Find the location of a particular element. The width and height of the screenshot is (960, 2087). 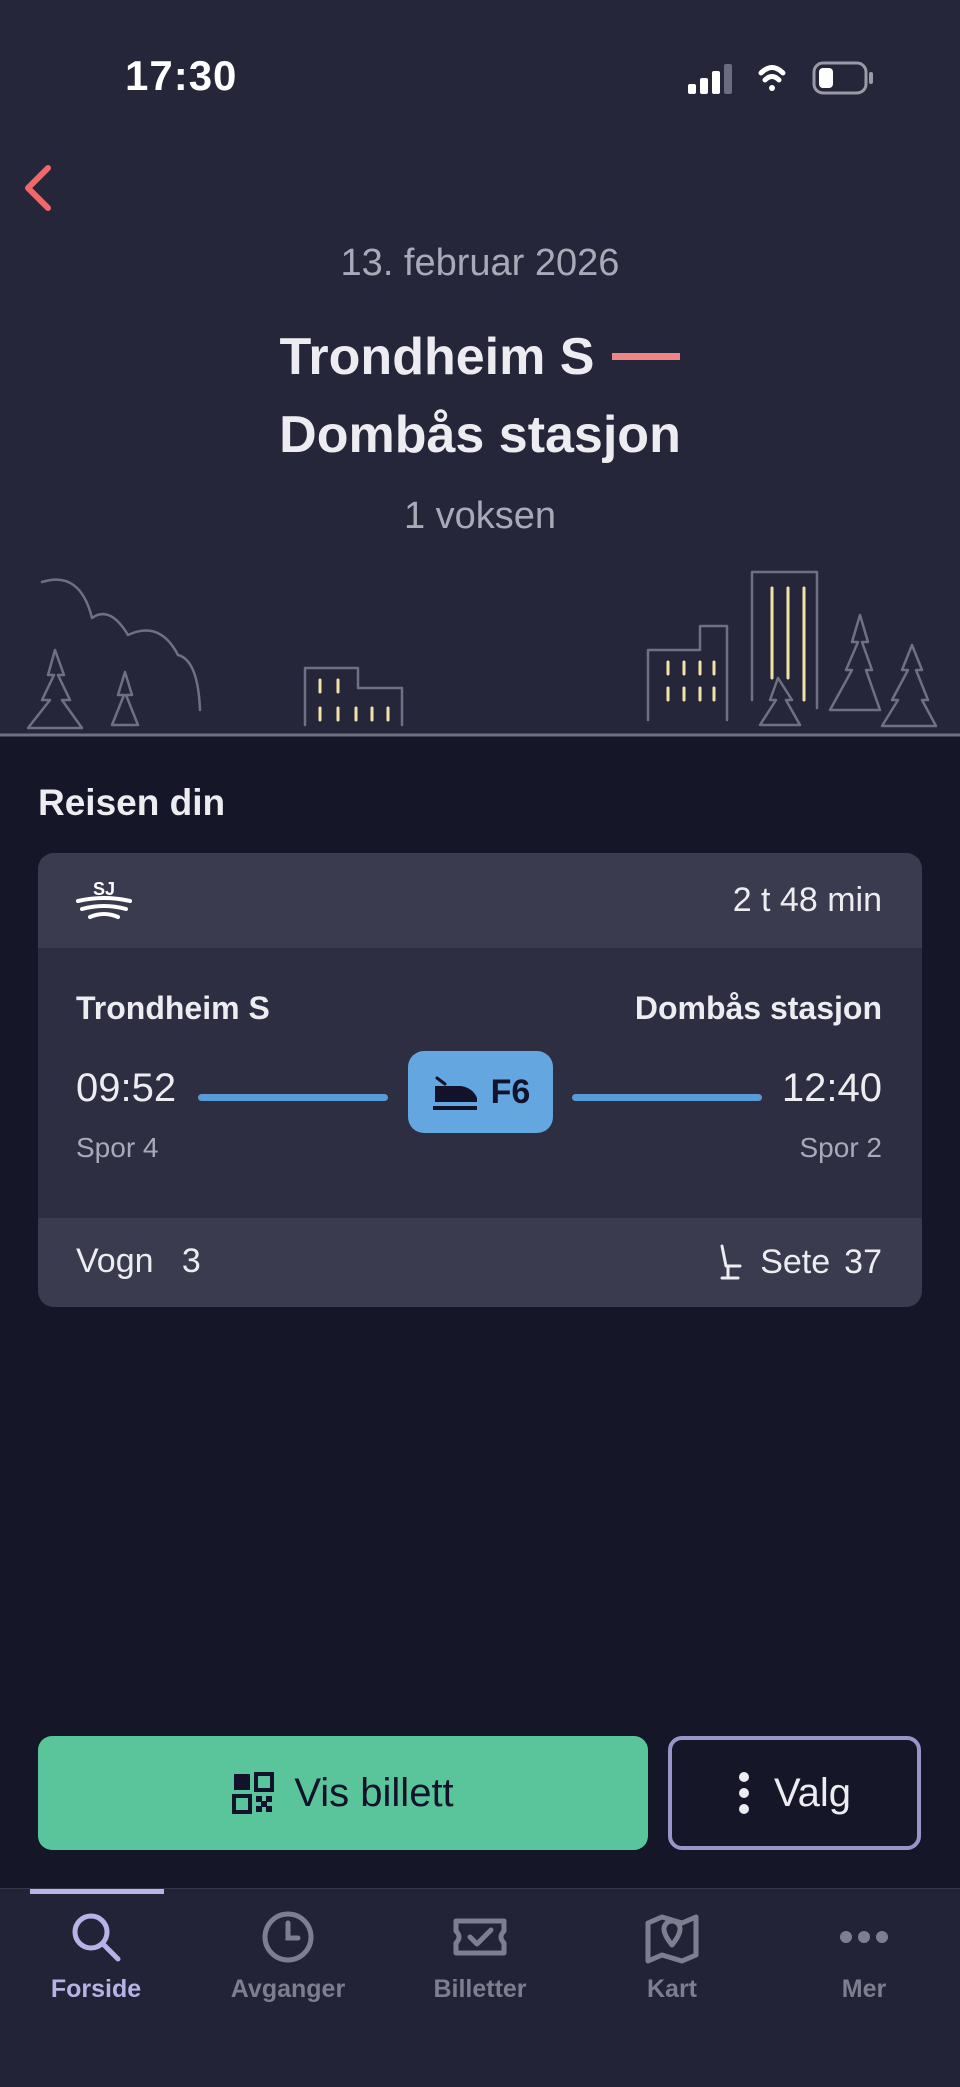

sj-logo: SJ is located at coordinates (104, 899).